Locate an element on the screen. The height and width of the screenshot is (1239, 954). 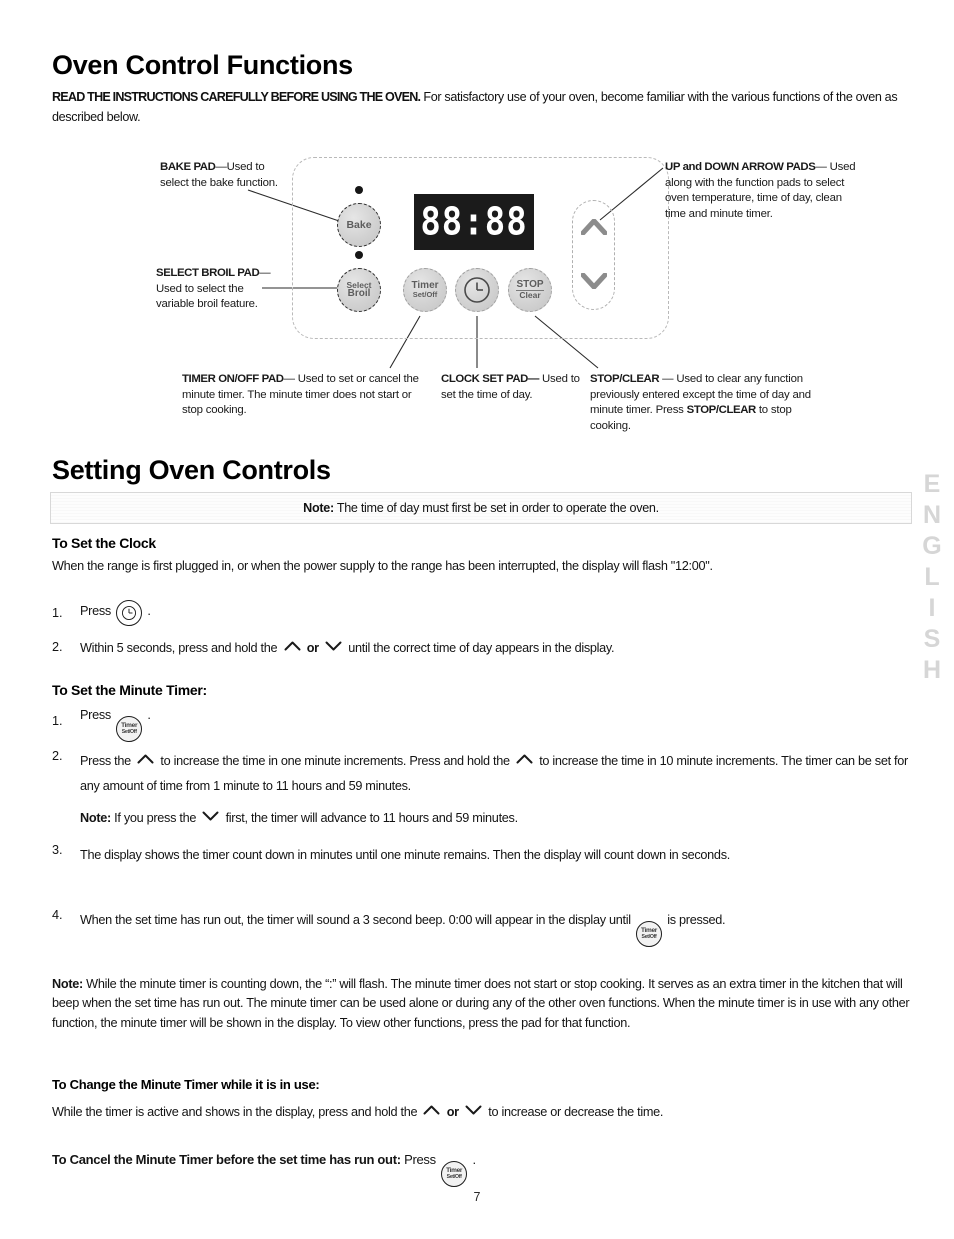
callout-clock-bold: CLOCK SET PAD— is located at coordinates (490, 379).